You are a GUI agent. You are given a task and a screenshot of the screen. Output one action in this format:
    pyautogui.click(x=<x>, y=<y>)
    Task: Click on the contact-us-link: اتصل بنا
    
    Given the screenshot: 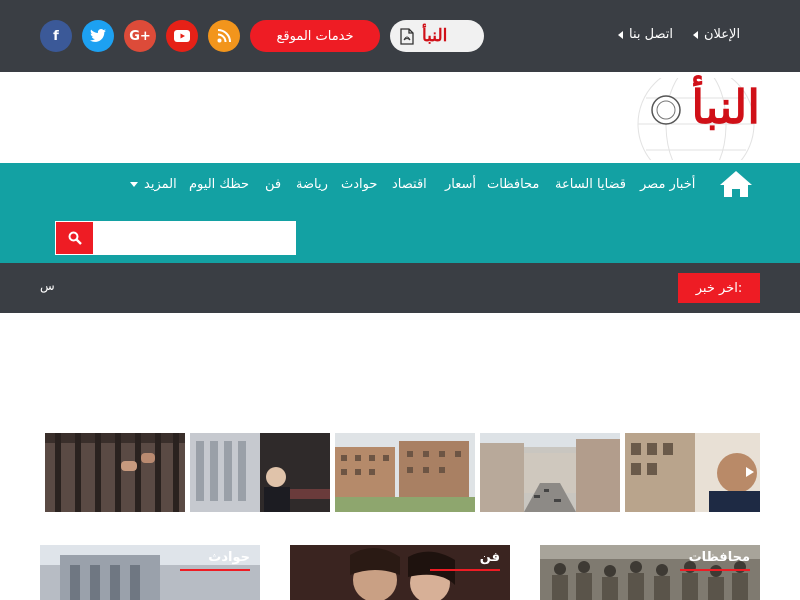 What is the action you would take?
    pyautogui.click(x=645, y=34)
    